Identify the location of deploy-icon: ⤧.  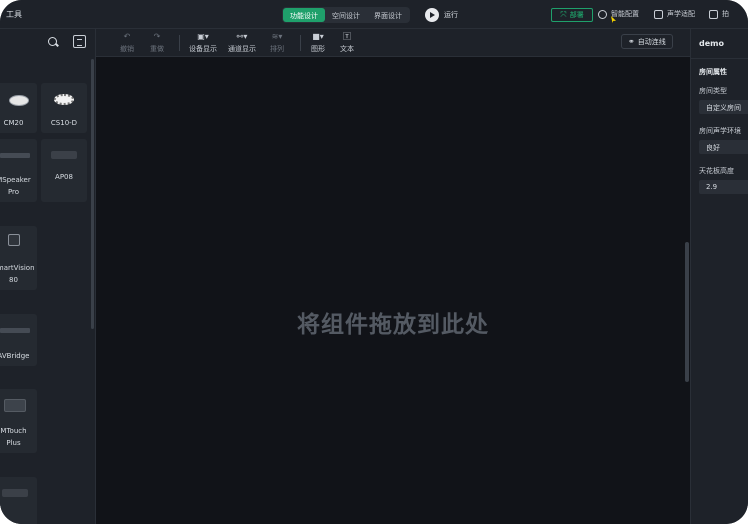
(563, 14).